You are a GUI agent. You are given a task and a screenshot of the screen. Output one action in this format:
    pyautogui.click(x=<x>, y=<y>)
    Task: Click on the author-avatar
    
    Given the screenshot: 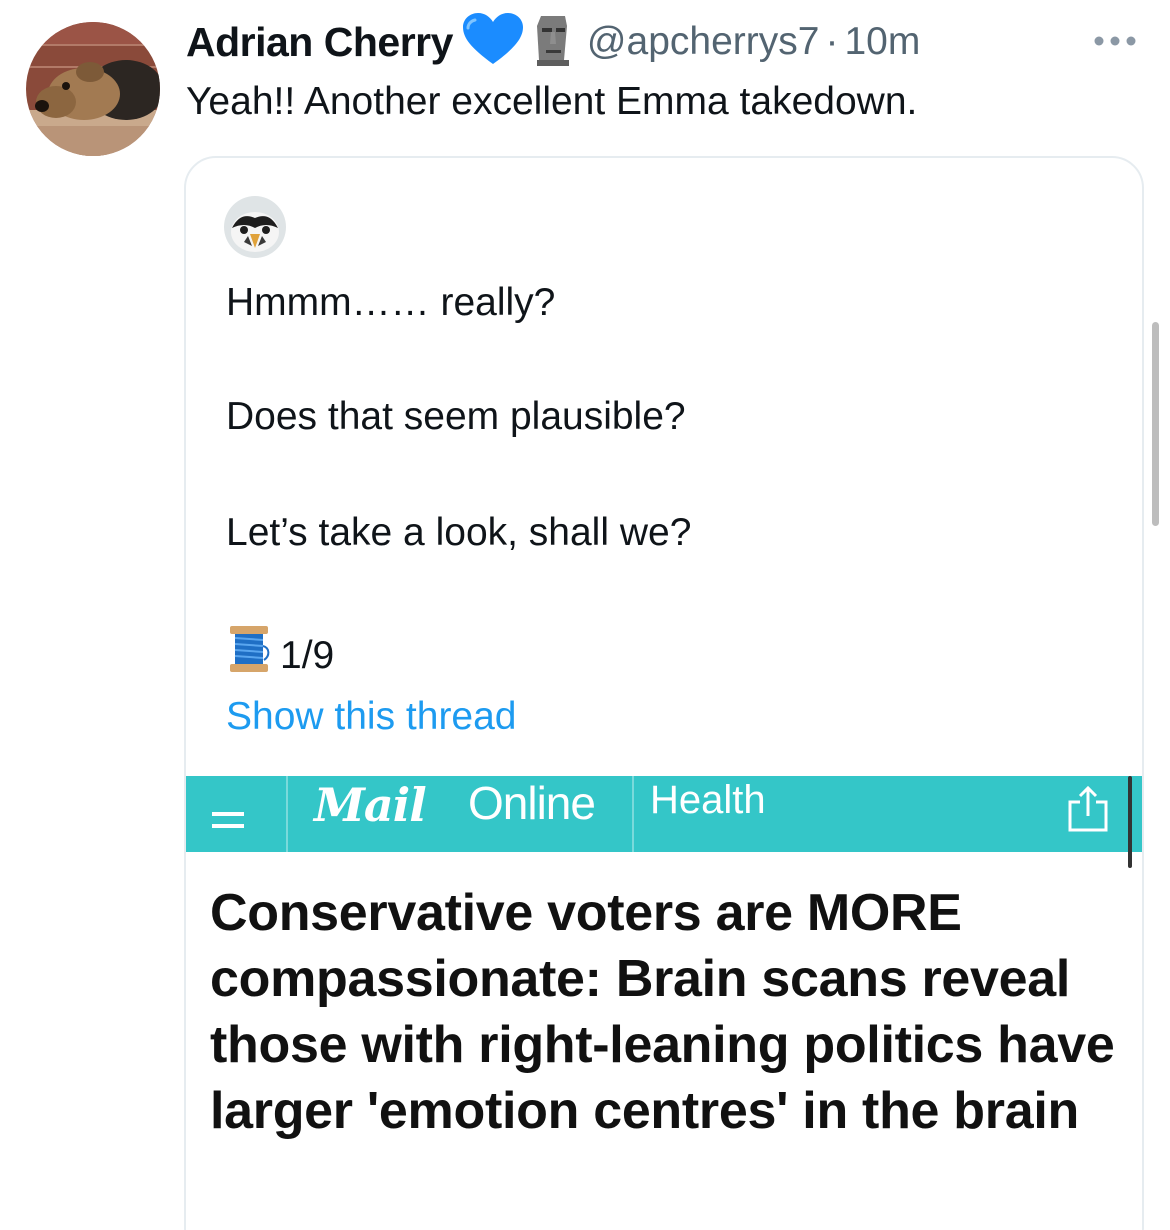 What is the action you would take?
    pyautogui.click(x=93, y=89)
    